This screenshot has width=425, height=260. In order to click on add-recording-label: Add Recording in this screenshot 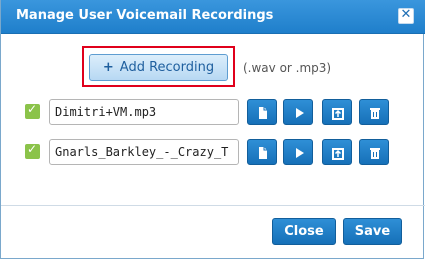, I will do `click(167, 67)`.